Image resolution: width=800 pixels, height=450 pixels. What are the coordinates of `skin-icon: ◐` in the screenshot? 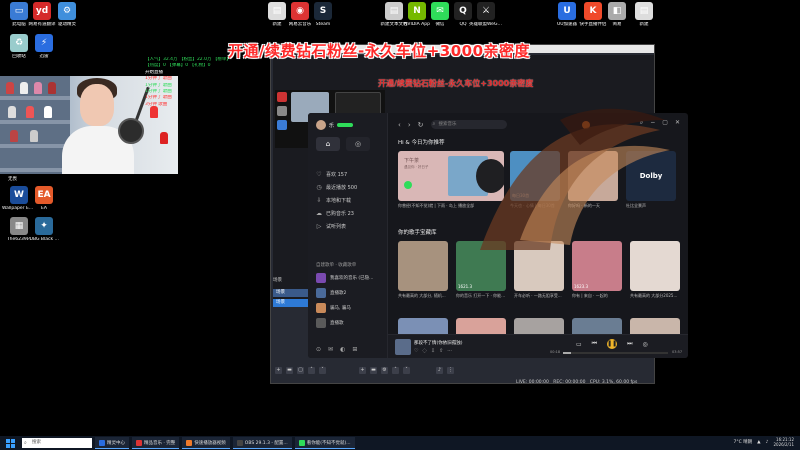 It's located at (342, 349).